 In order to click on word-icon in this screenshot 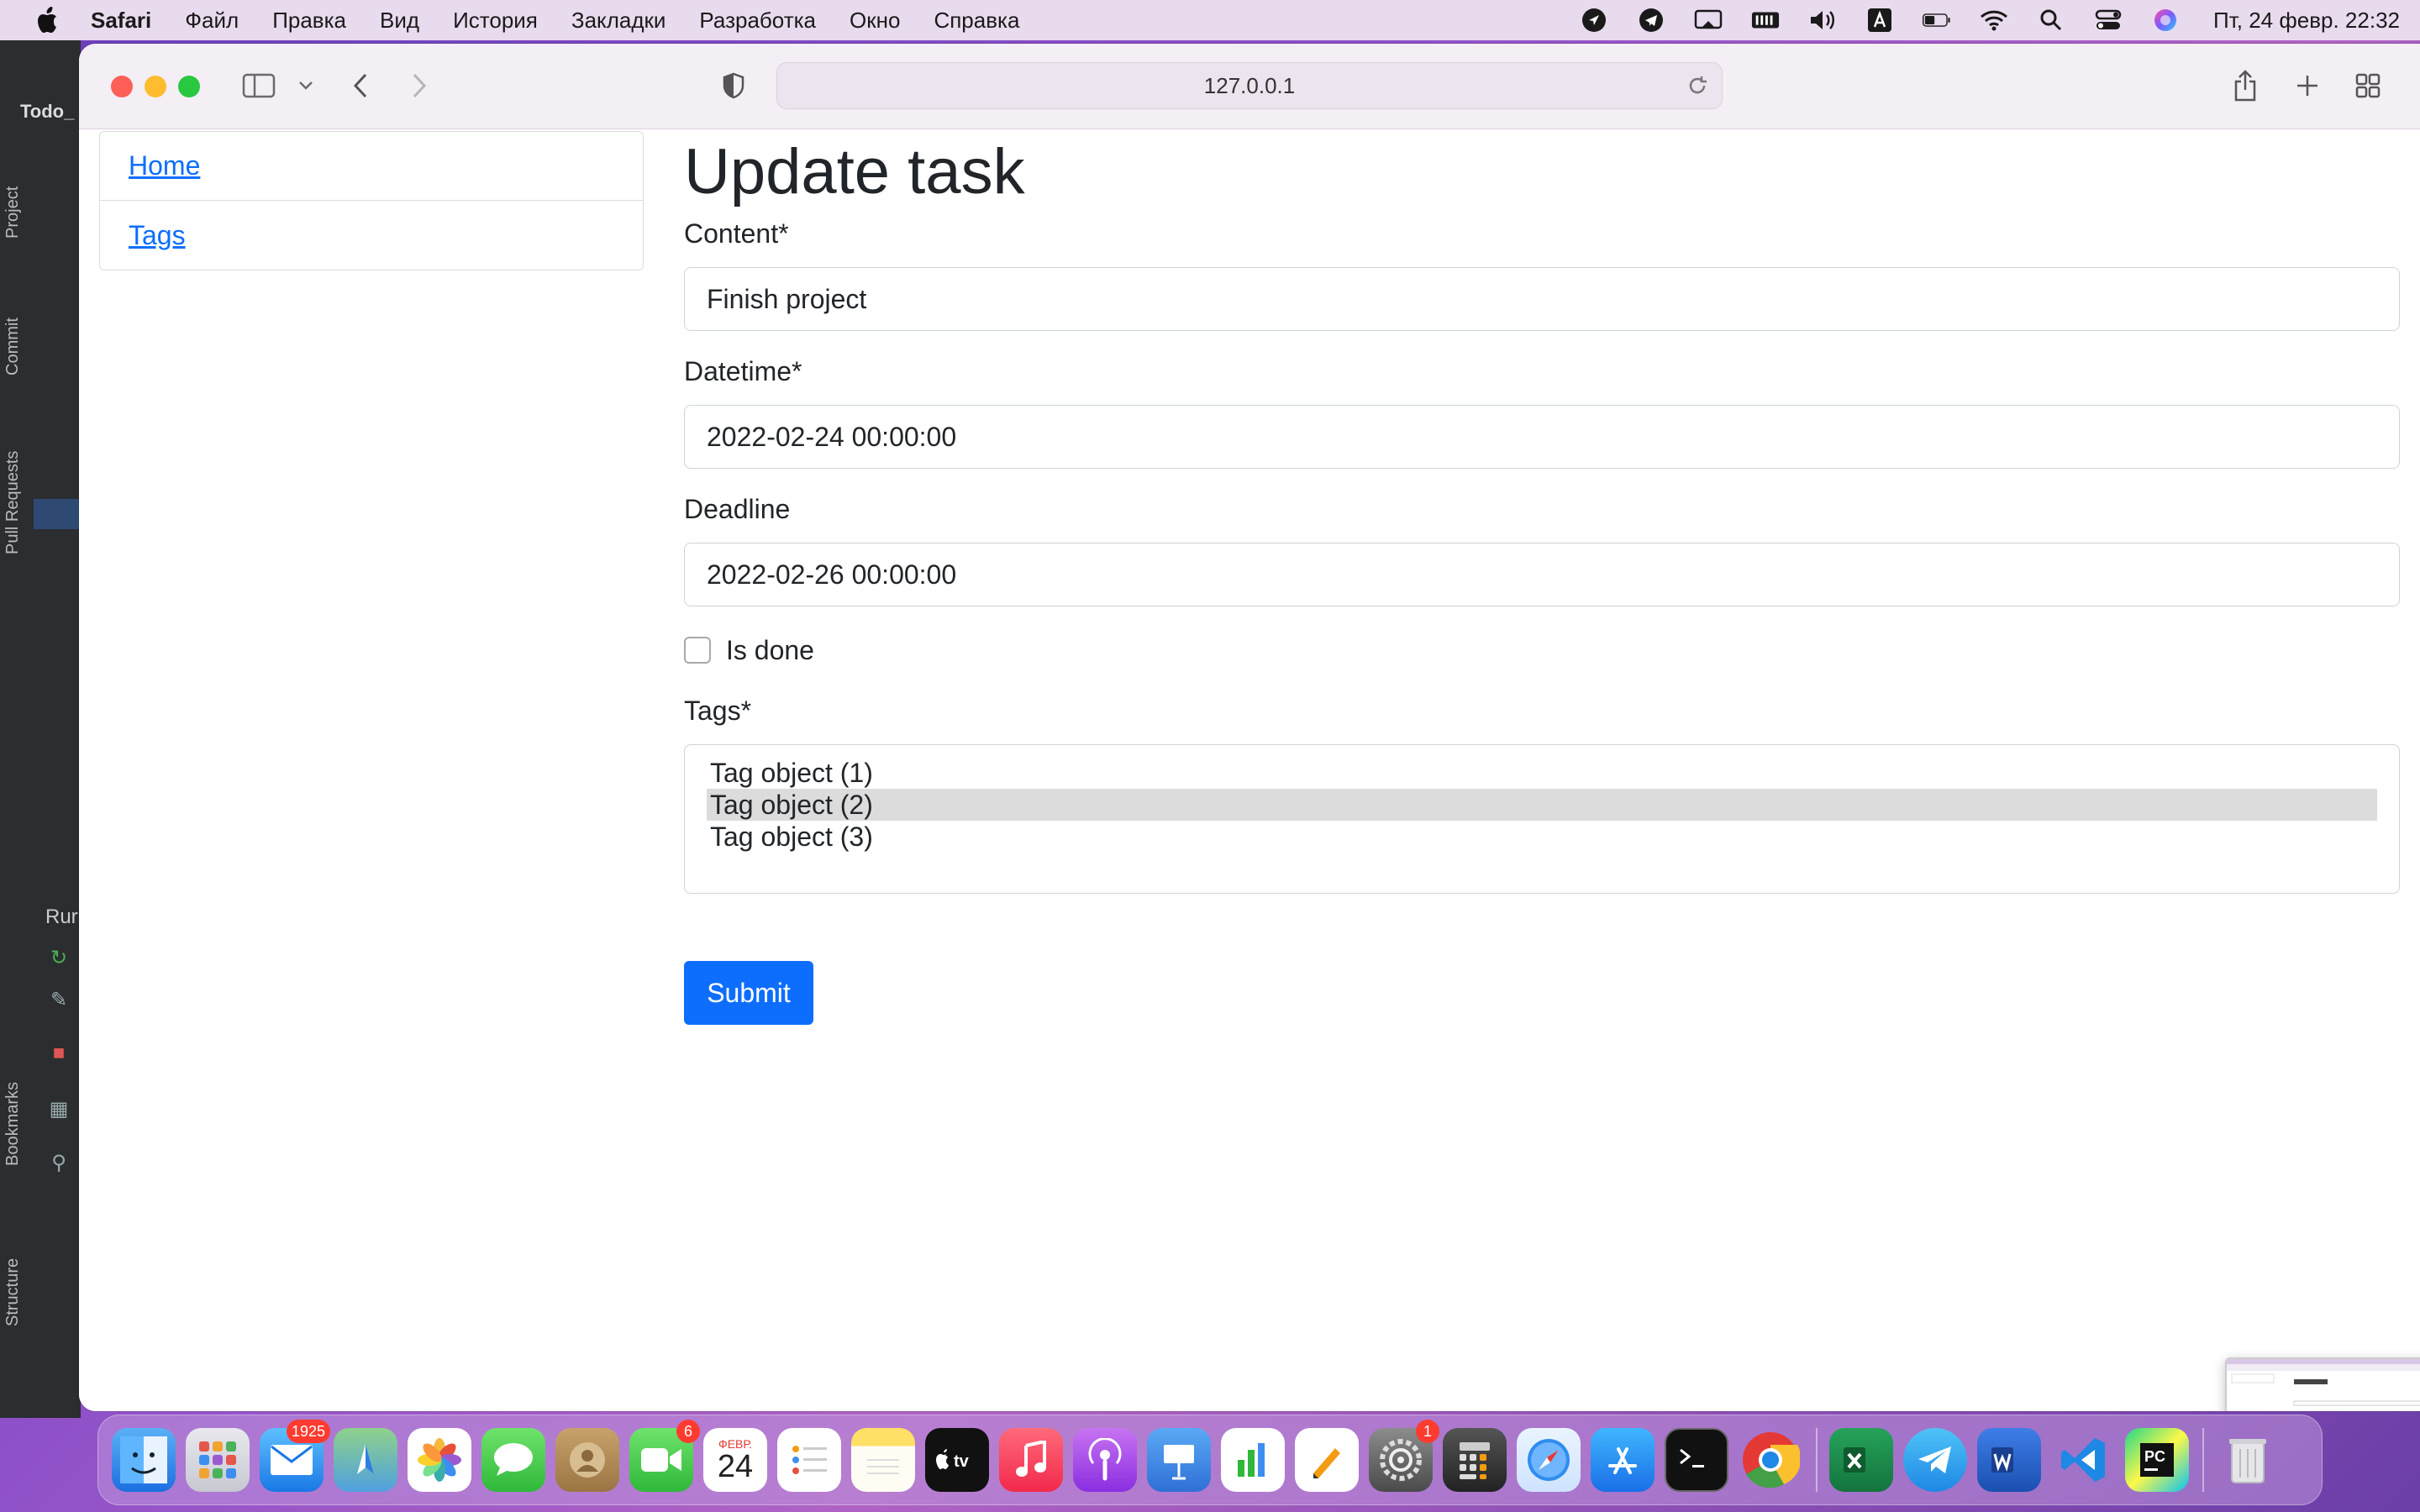, I will do `click(2009, 1460)`.